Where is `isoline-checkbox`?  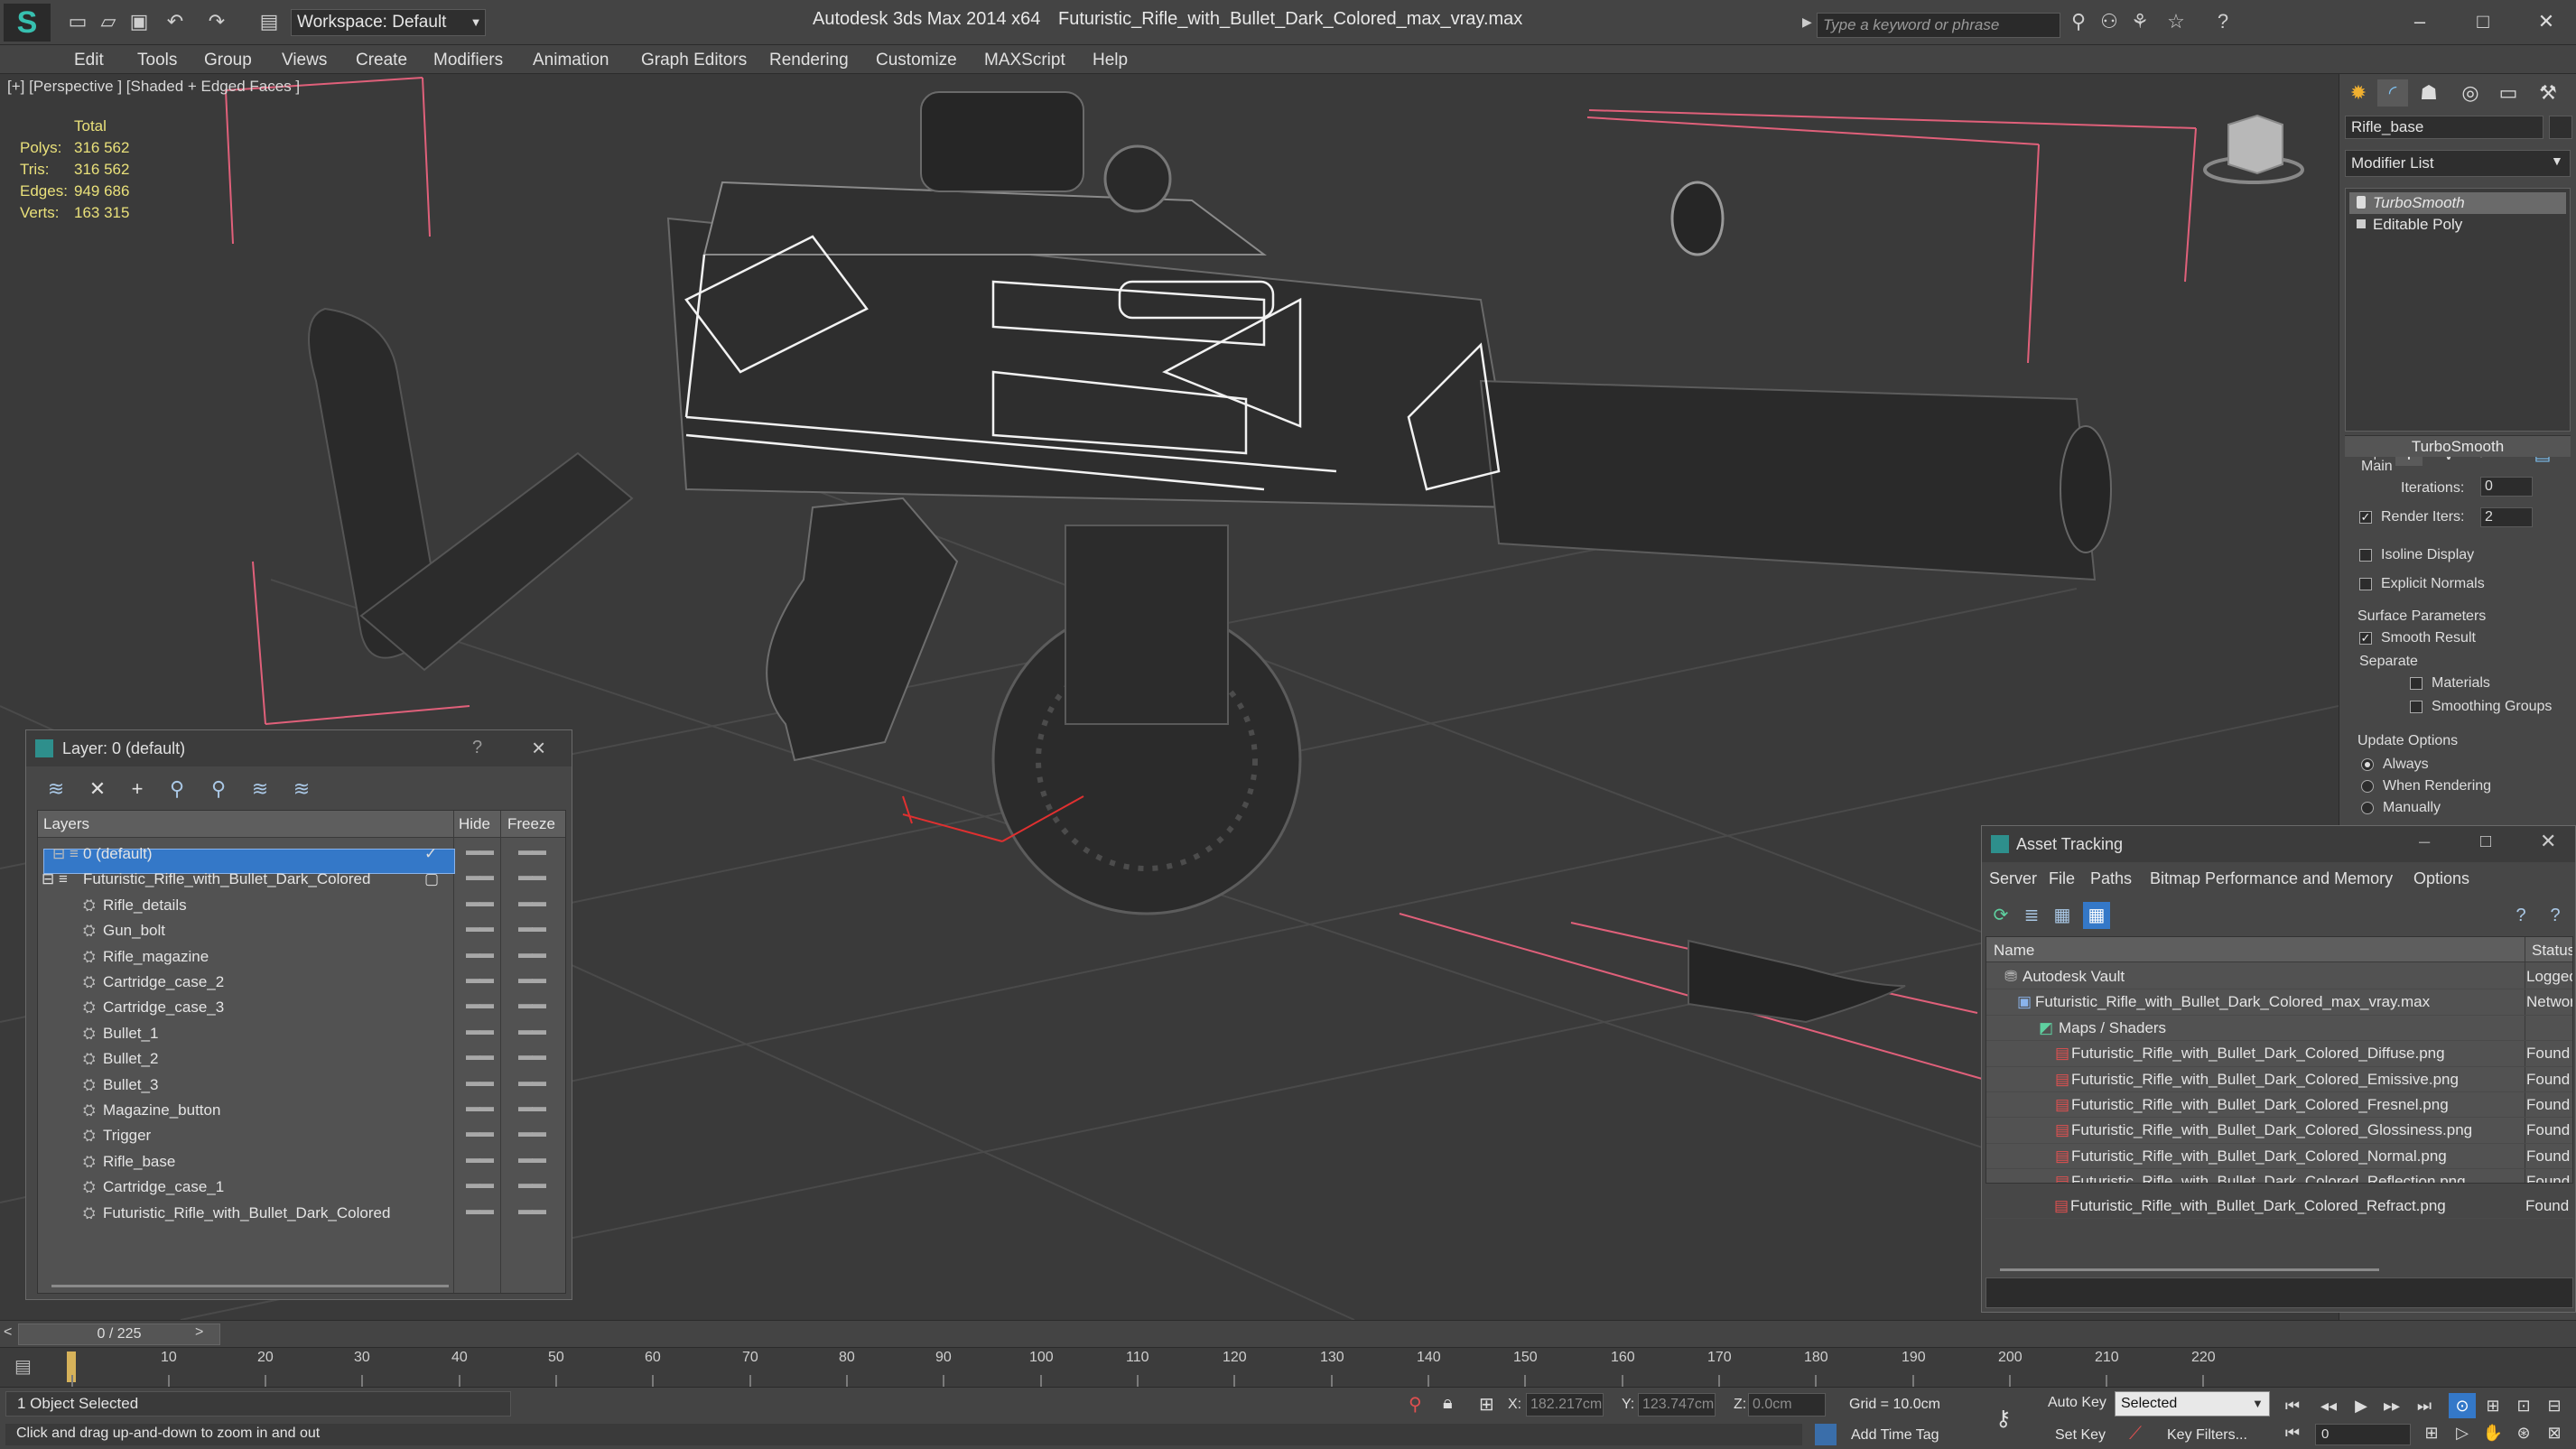 isoline-checkbox is located at coordinates (2365, 555).